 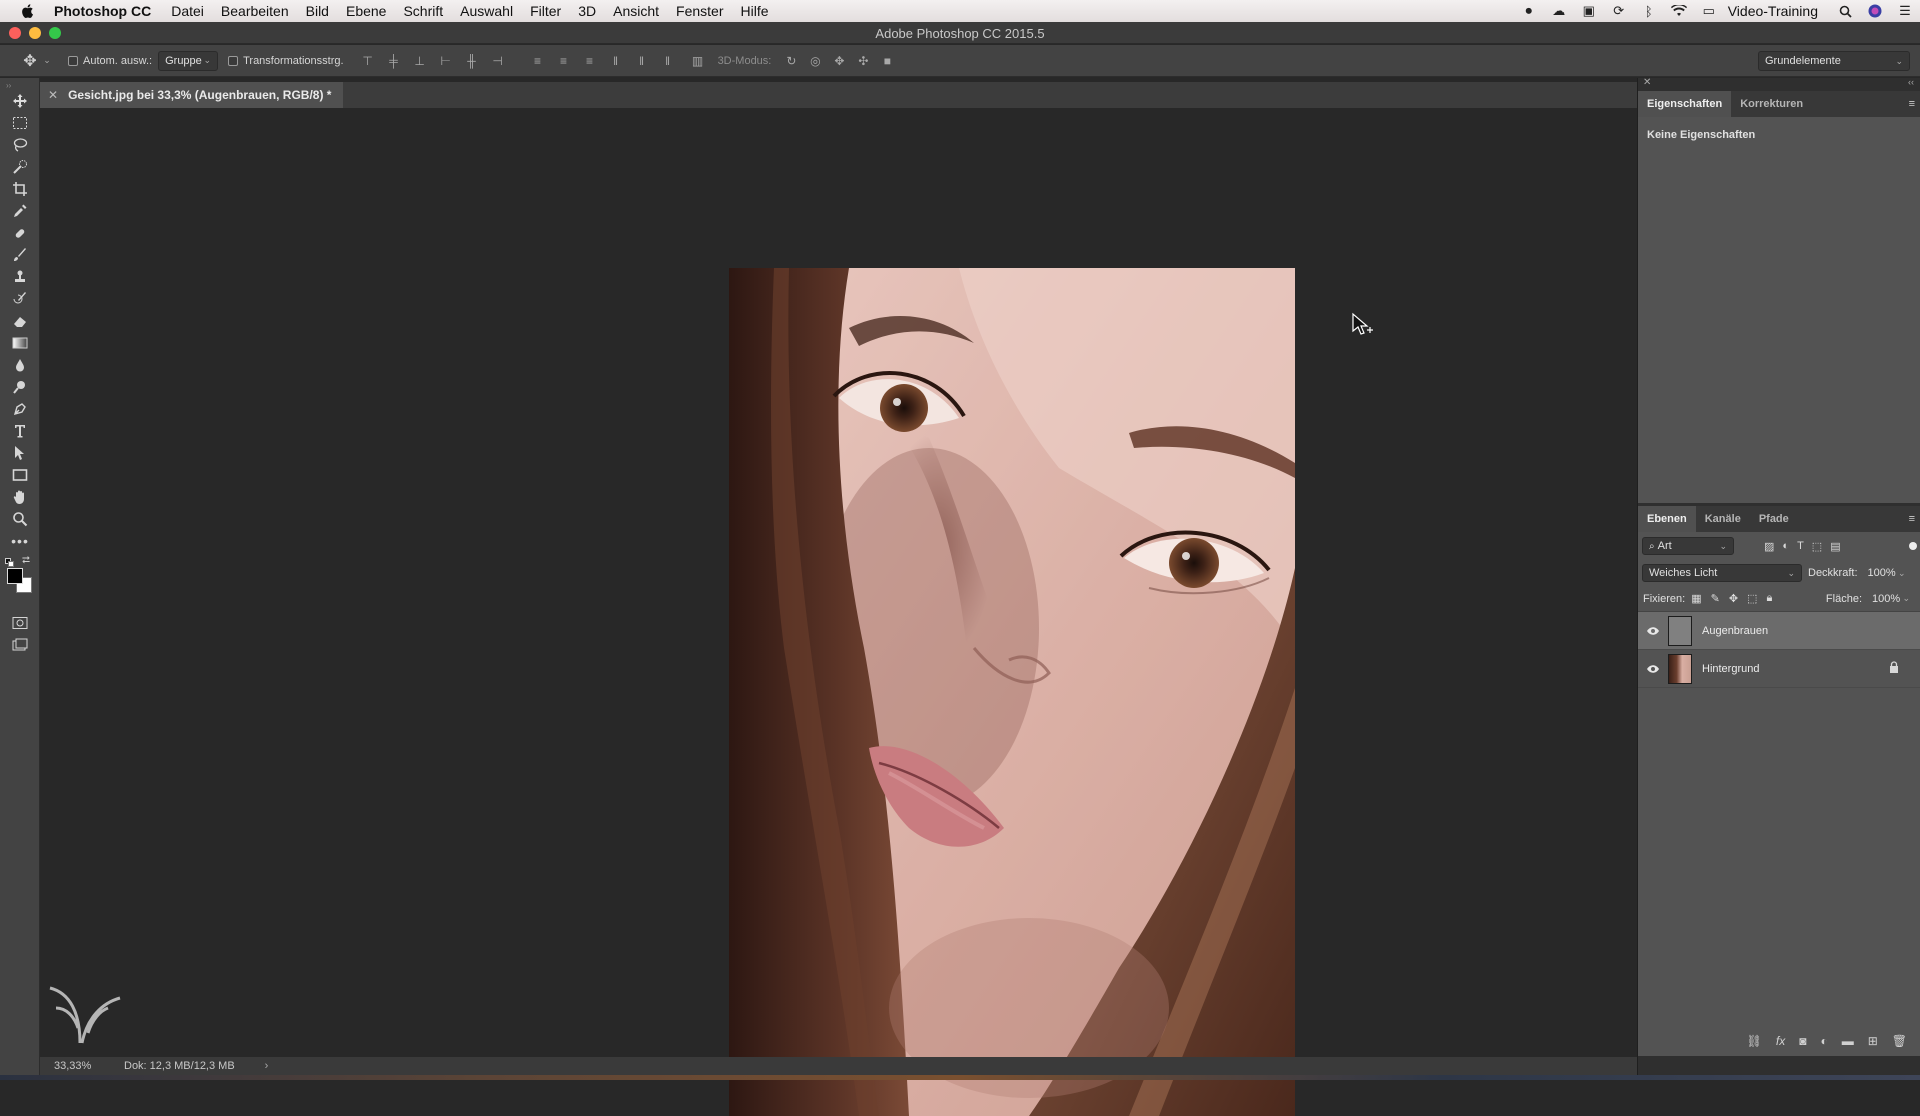 What do you see at coordinates (267, 1066) in the screenshot?
I see `status-arrow-icon: ›` at bounding box center [267, 1066].